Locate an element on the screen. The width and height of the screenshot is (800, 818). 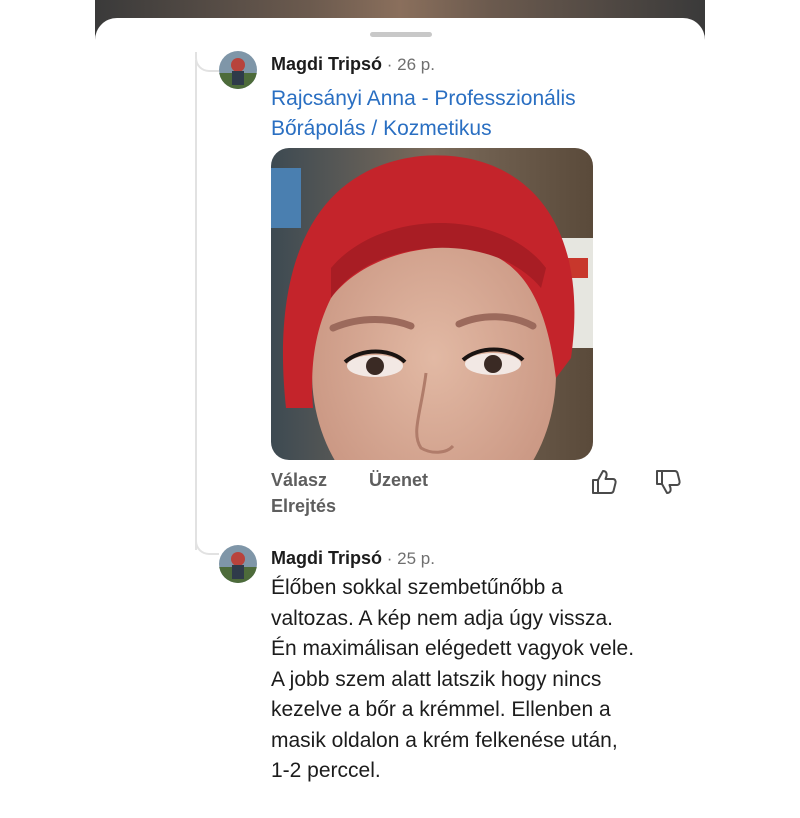
message-button: Üzenet is located at coordinates (398, 480).